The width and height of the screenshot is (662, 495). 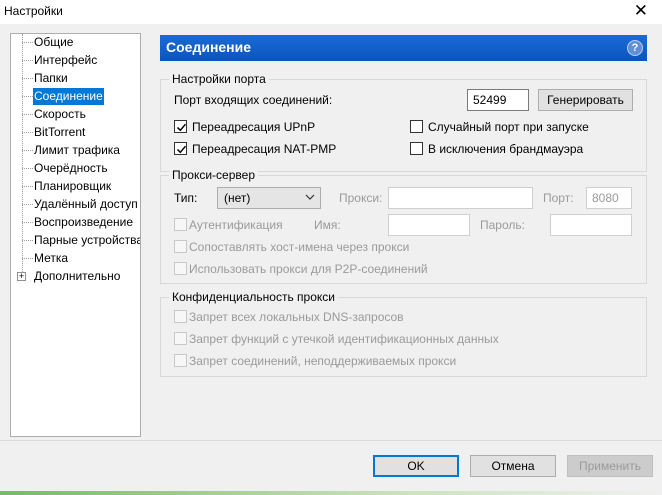 I want to click on proxy-username-input, so click(x=429, y=225).